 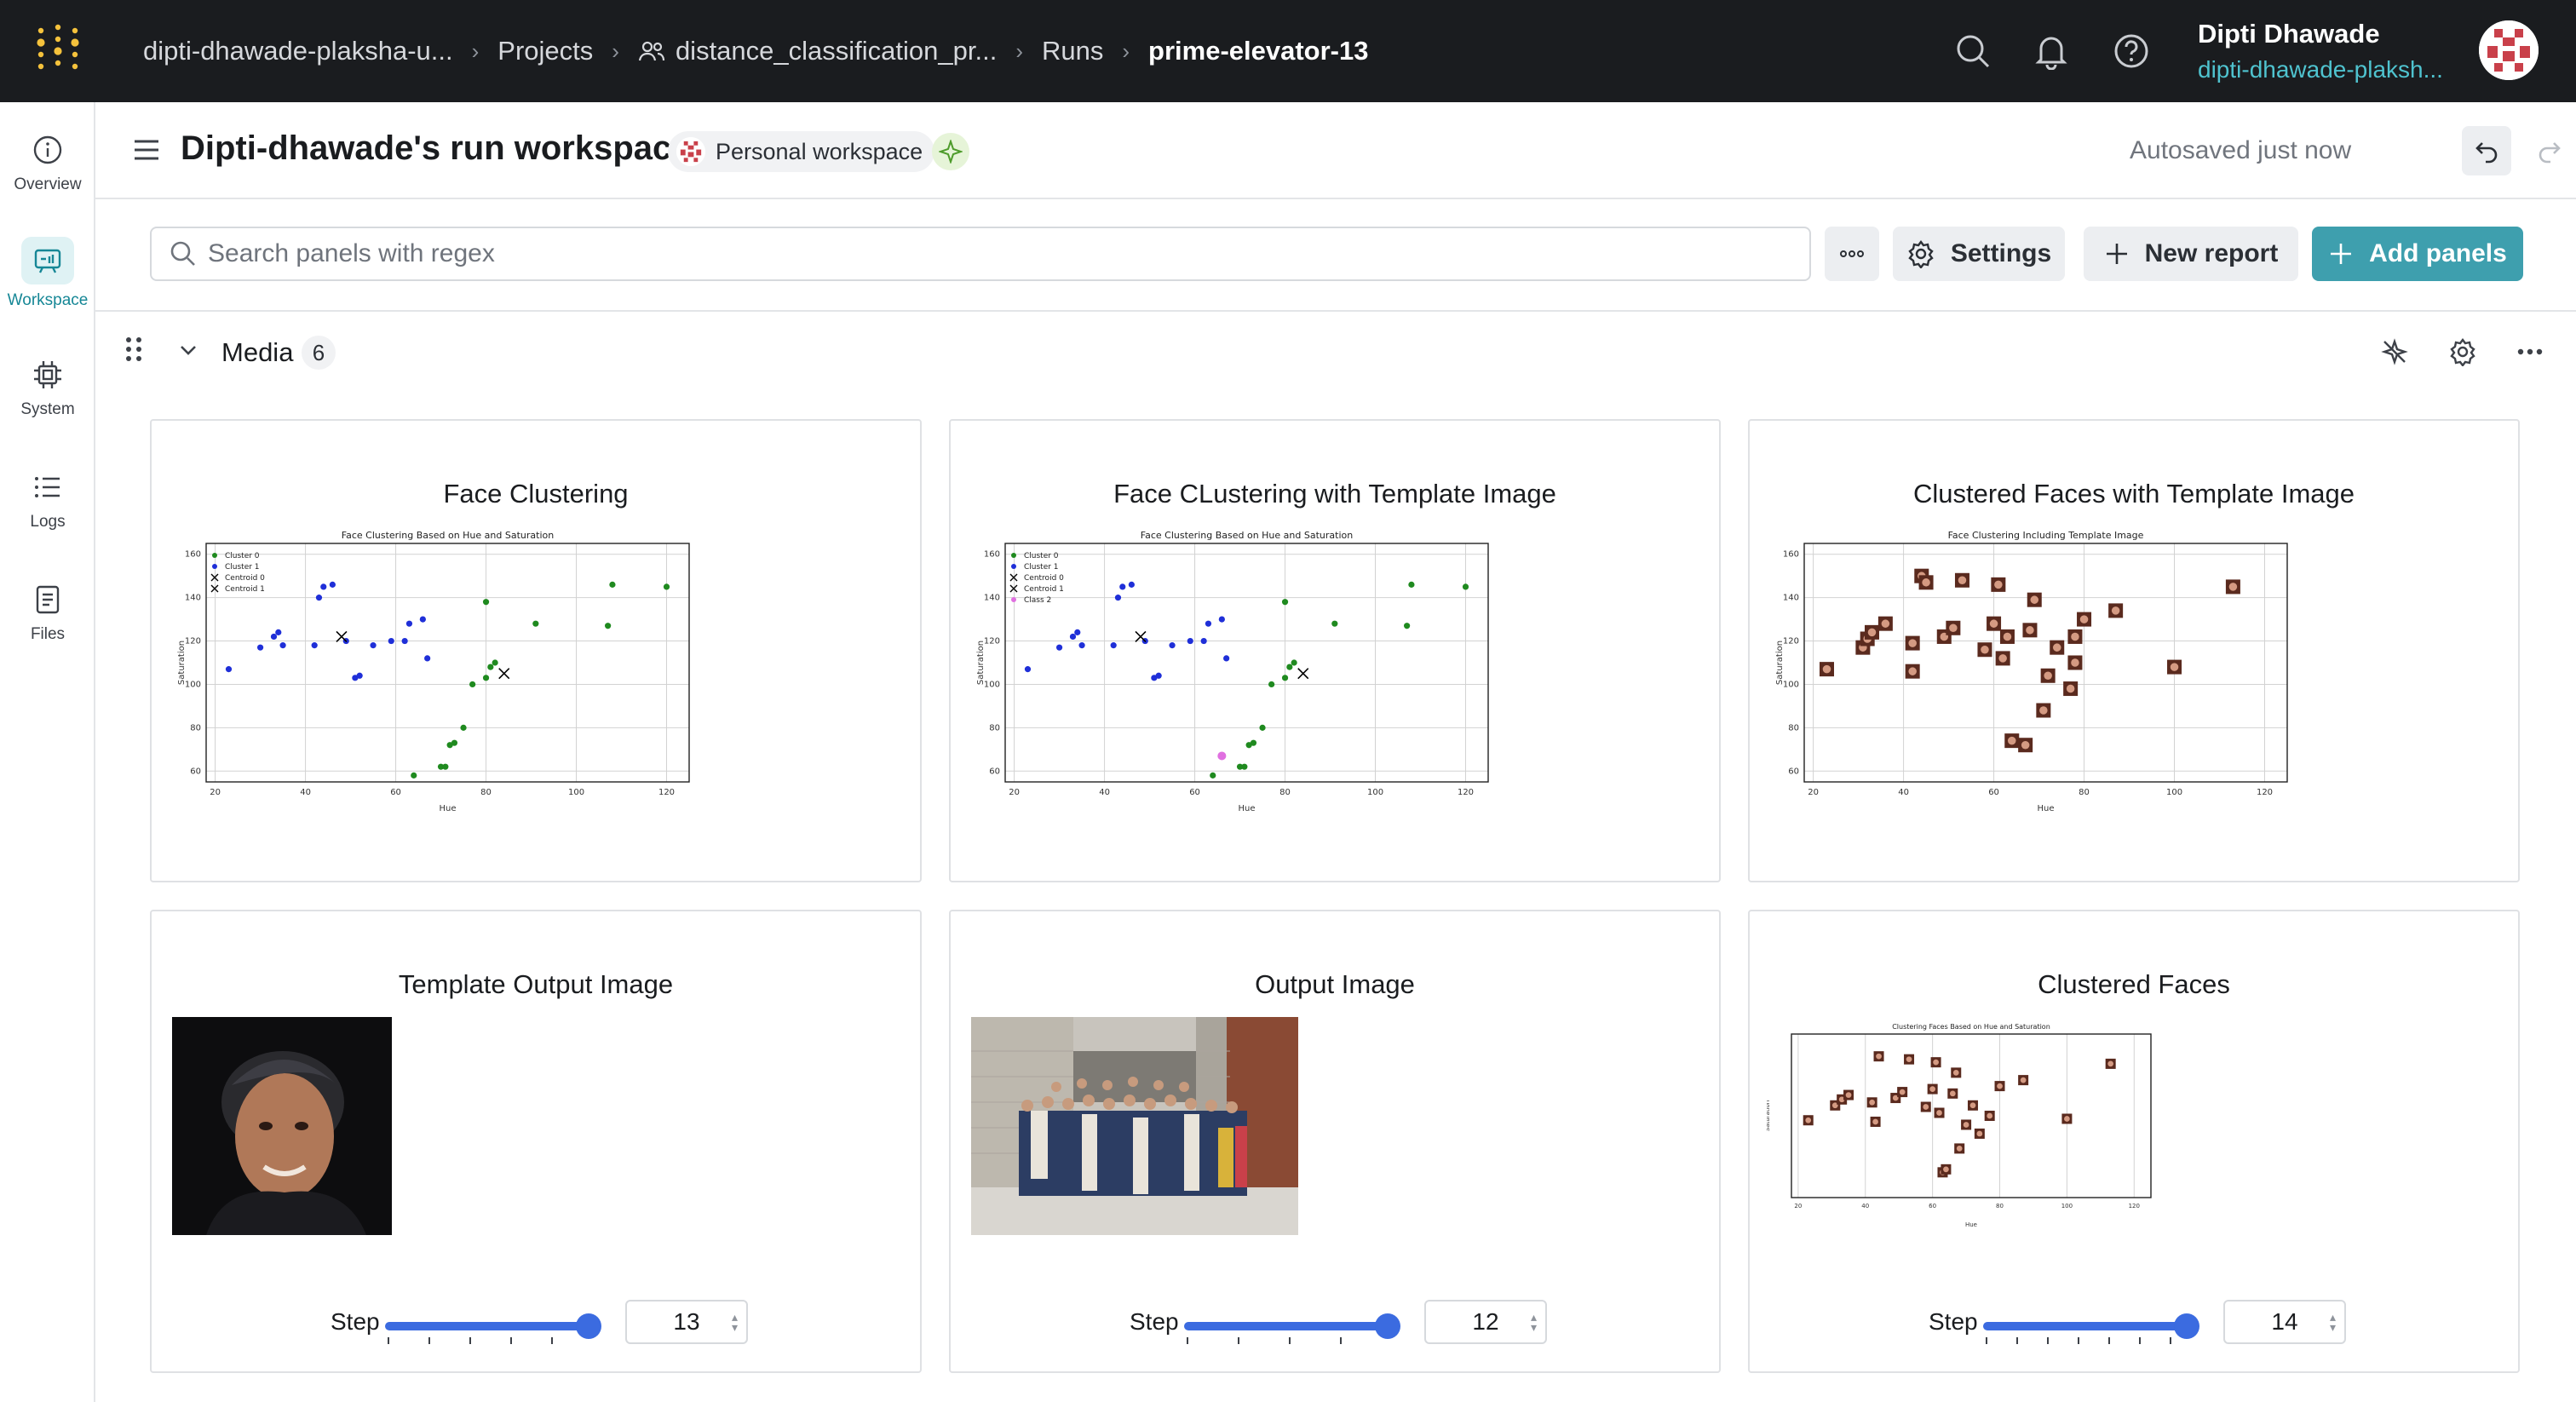 I want to click on workspace-badge: Personal workspace, so click(x=801, y=151).